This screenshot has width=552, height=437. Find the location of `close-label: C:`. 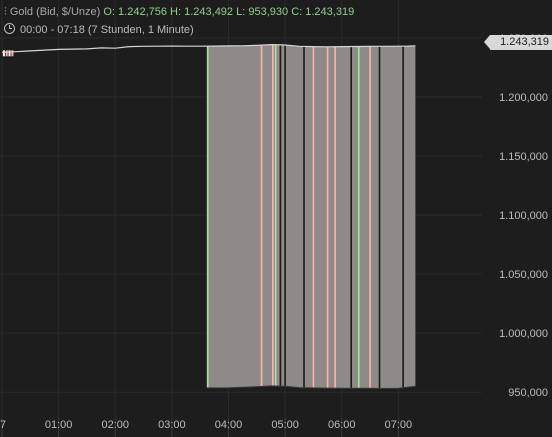

close-label: C: is located at coordinates (297, 12).